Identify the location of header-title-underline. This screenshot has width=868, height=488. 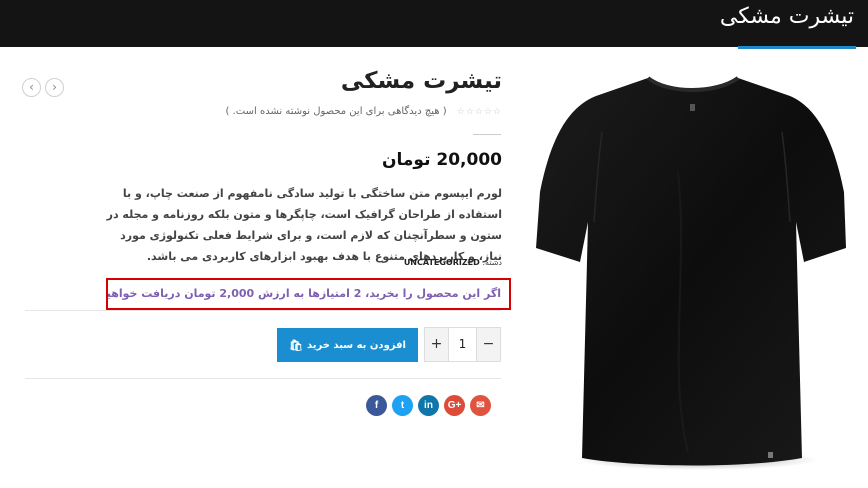
(797, 47).